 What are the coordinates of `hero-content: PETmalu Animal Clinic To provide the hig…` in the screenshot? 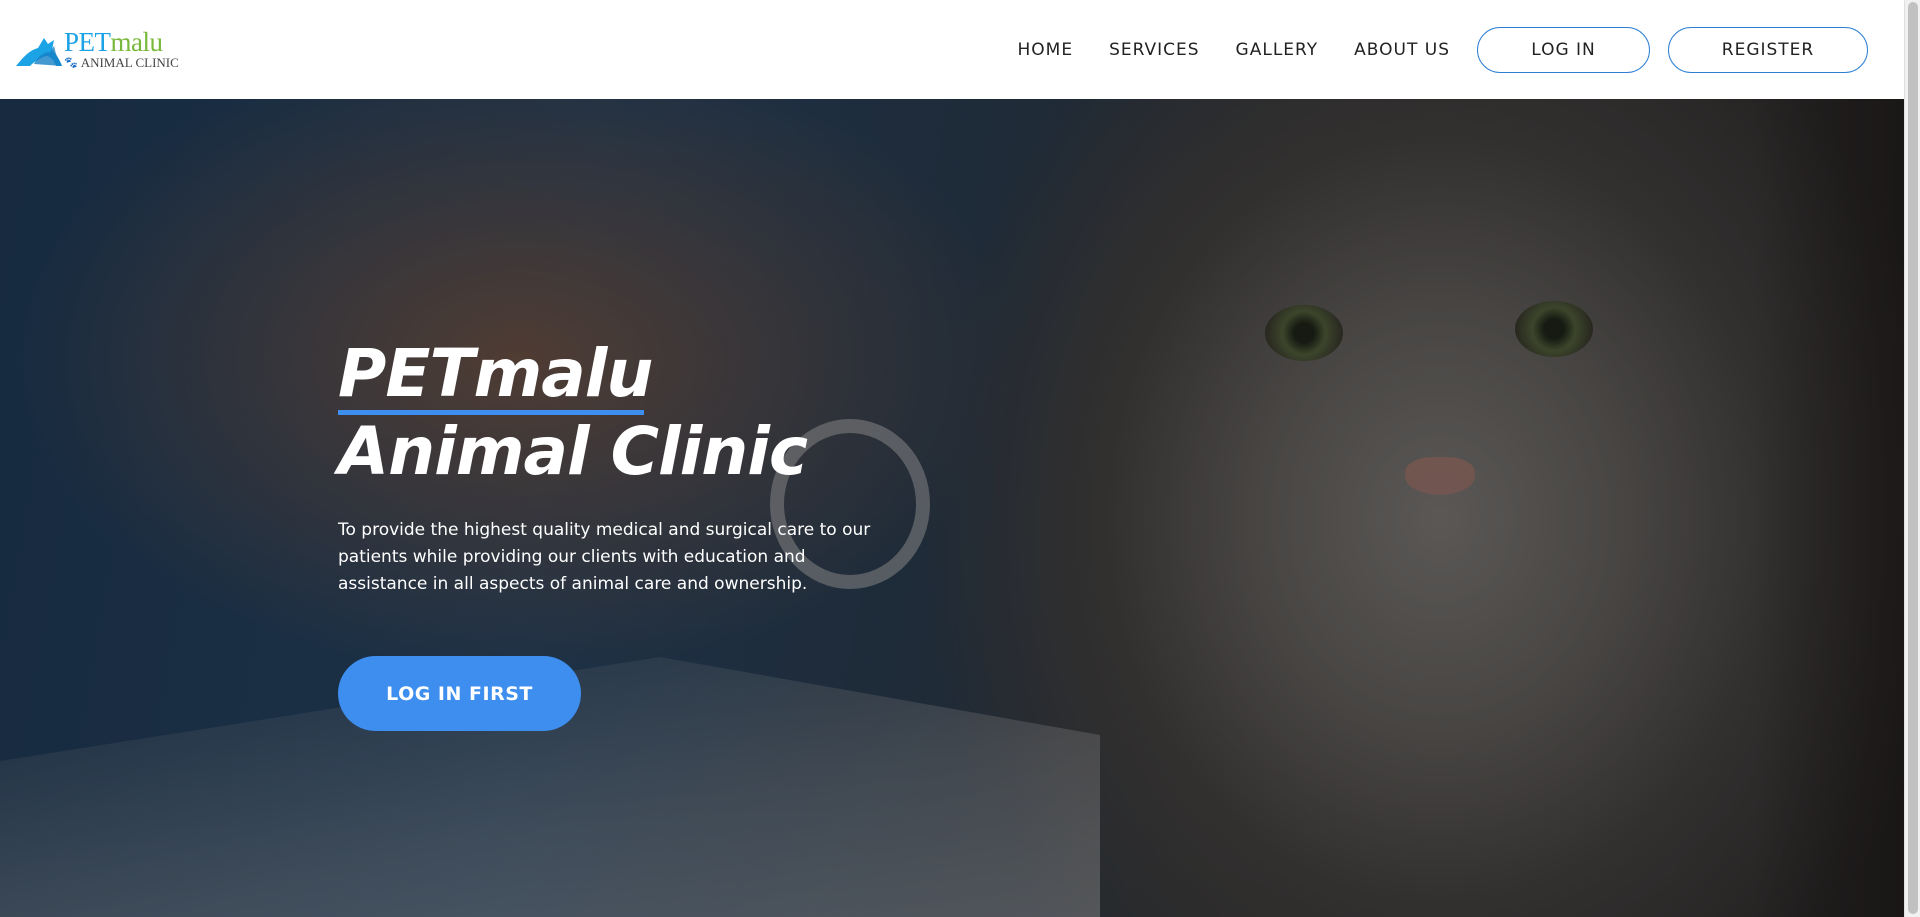 It's located at (618, 466).